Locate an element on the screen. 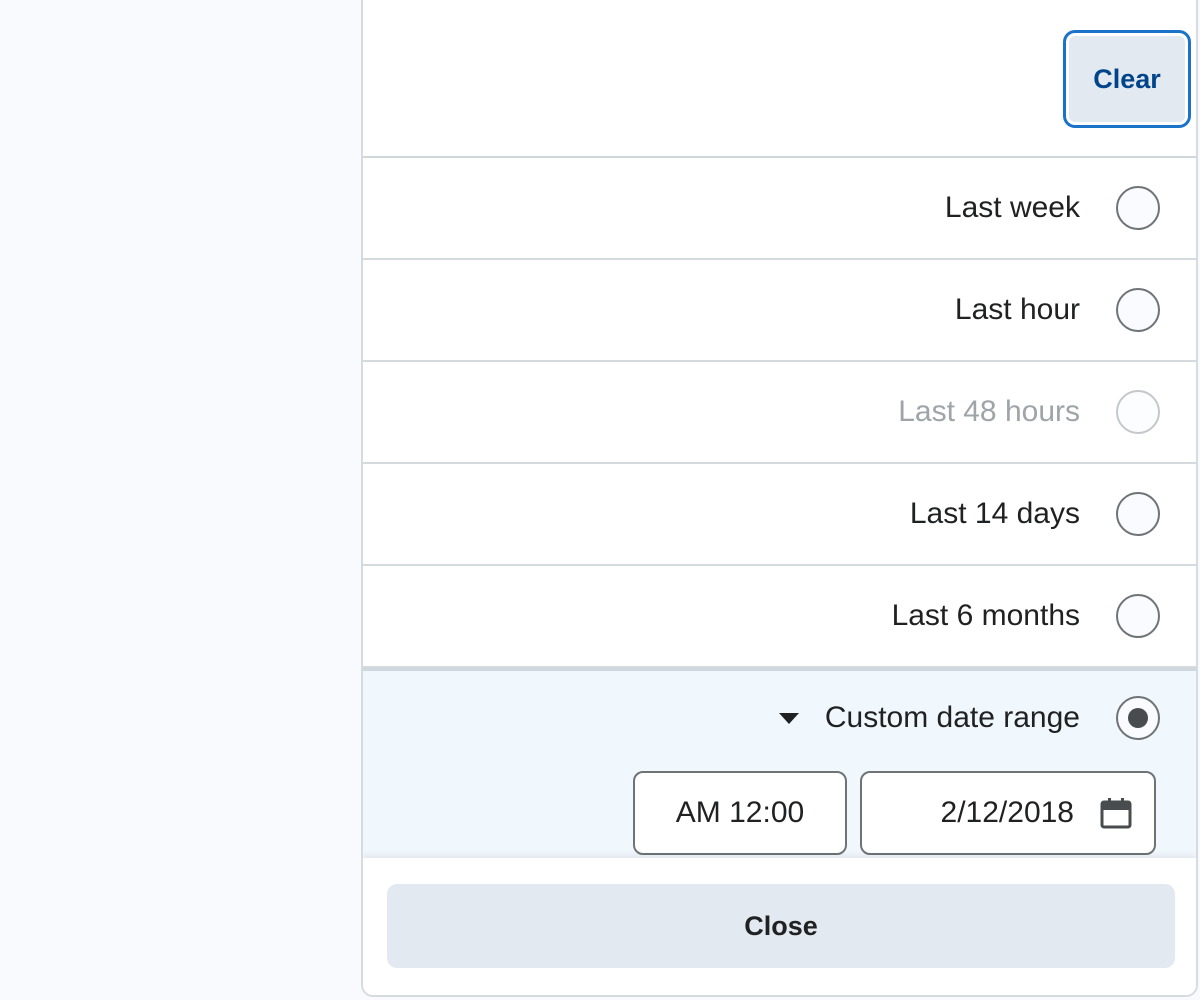 The width and height of the screenshot is (1200, 1000). option-last-week: Last week is located at coordinates (779, 209).